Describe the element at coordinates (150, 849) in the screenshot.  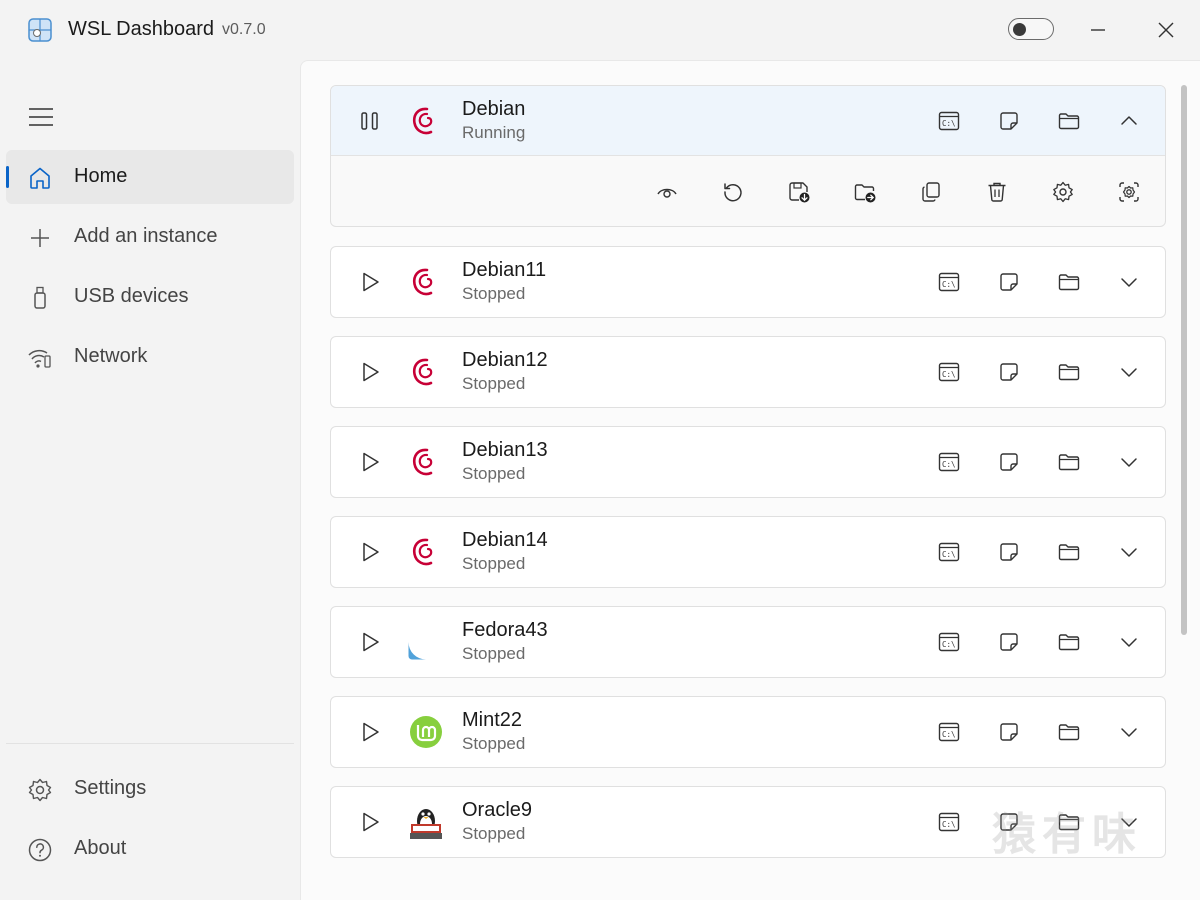
I see `sidebar-item-about: About` at that location.